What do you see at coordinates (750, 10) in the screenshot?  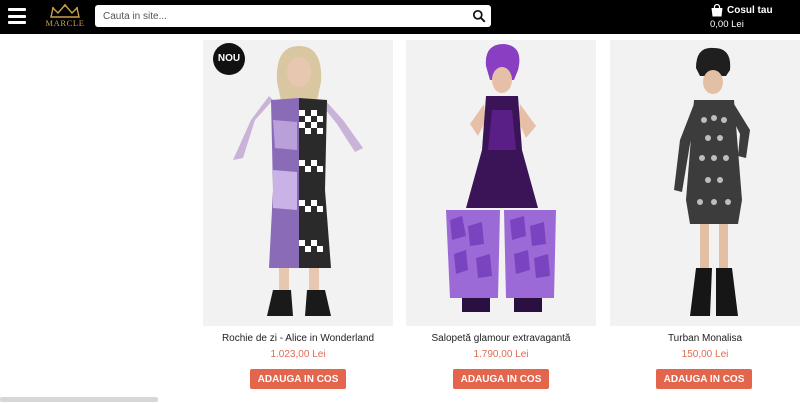 I see `cart-title: Cosul tau` at bounding box center [750, 10].